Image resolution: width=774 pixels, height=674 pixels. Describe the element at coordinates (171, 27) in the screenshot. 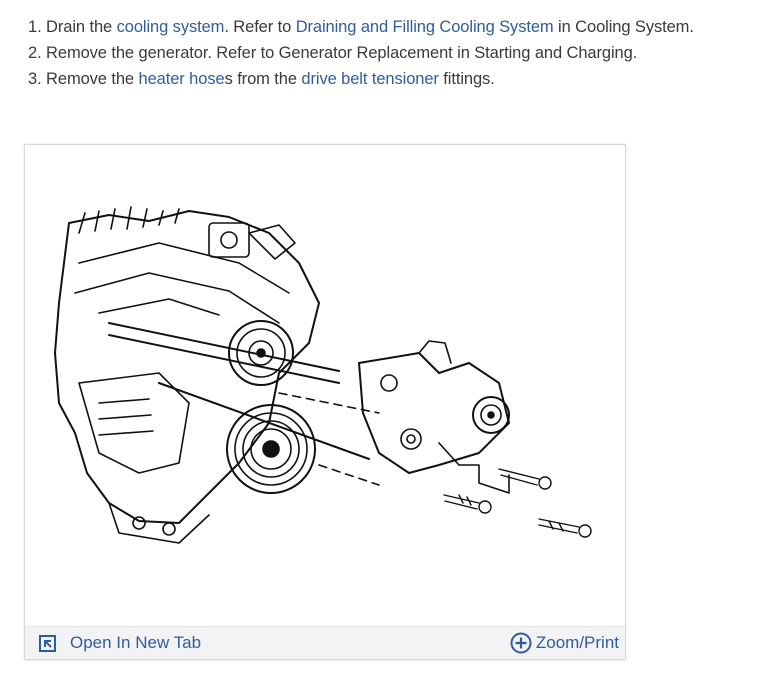

I see `cooling-system-link: cooling system` at that location.